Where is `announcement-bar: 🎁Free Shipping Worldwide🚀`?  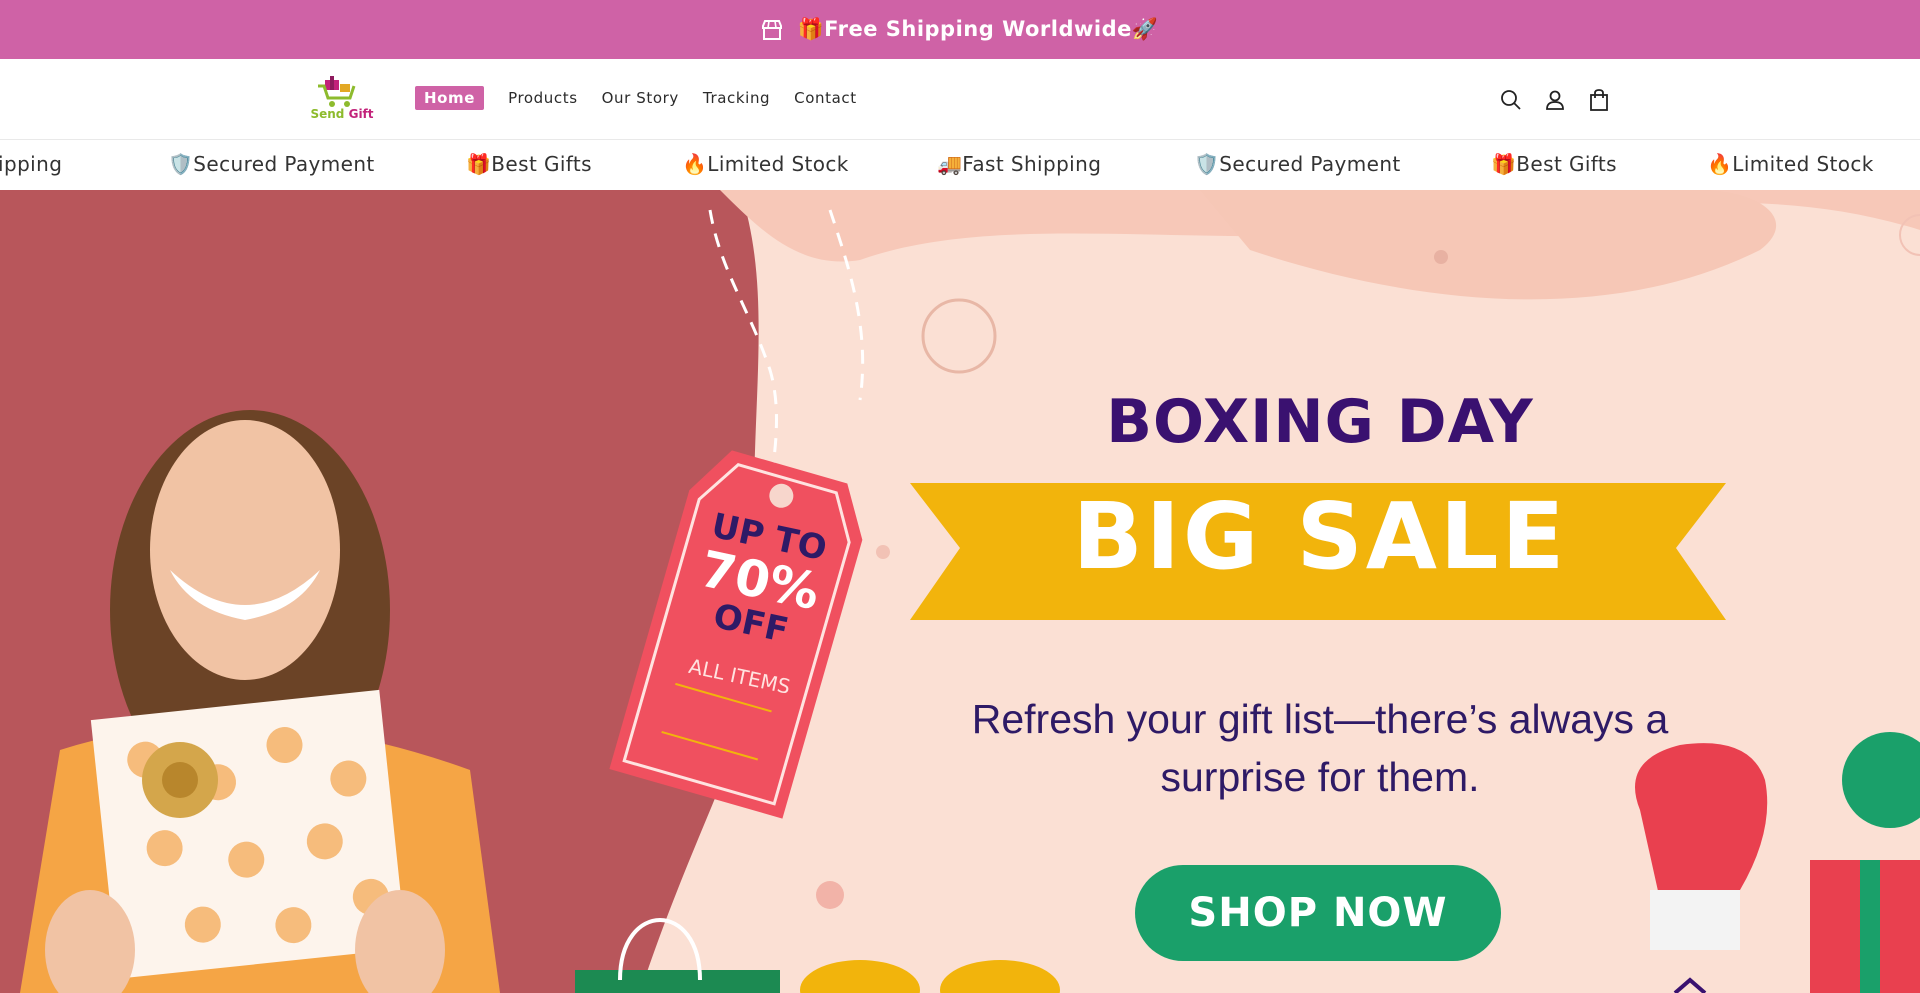
announcement-bar: 🎁Free Shipping Worldwide🚀 is located at coordinates (960, 29).